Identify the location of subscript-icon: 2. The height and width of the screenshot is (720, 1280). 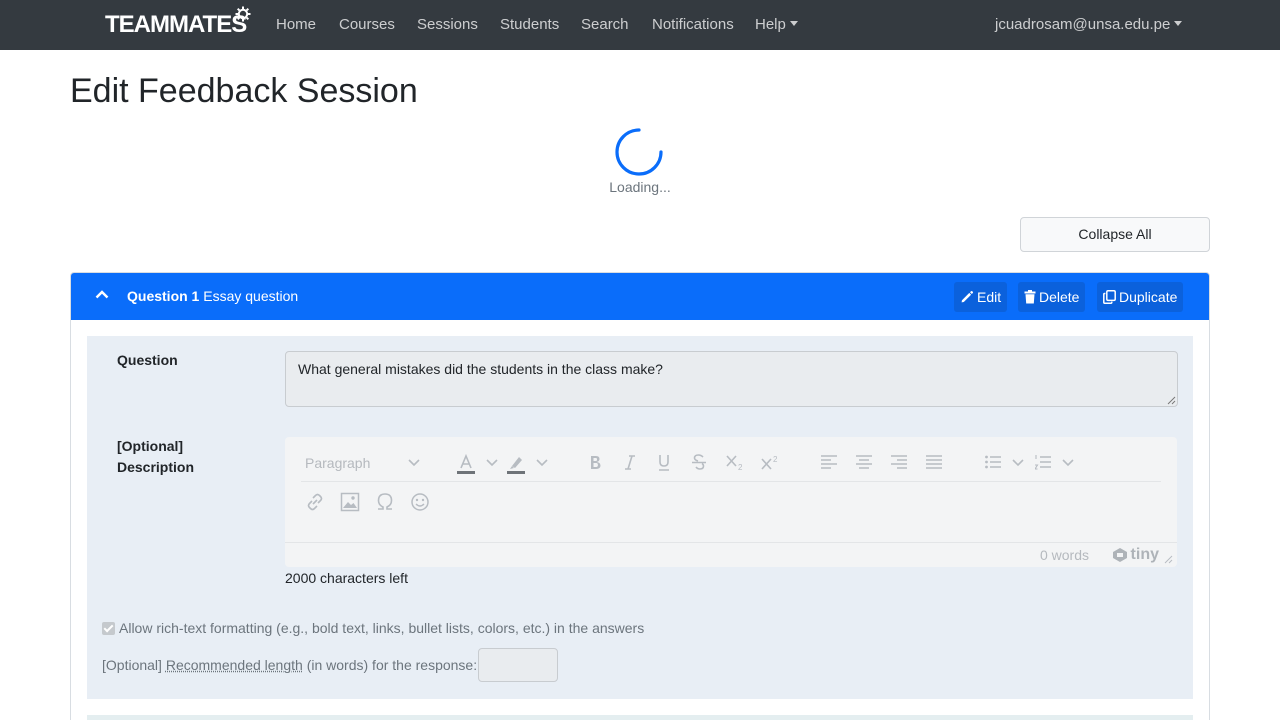
(735, 463).